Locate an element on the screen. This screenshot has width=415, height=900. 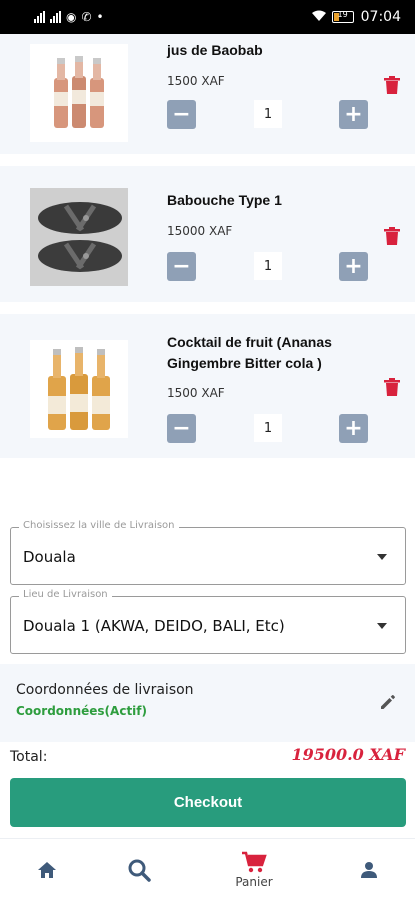
search-icon is located at coordinates (139, 870).